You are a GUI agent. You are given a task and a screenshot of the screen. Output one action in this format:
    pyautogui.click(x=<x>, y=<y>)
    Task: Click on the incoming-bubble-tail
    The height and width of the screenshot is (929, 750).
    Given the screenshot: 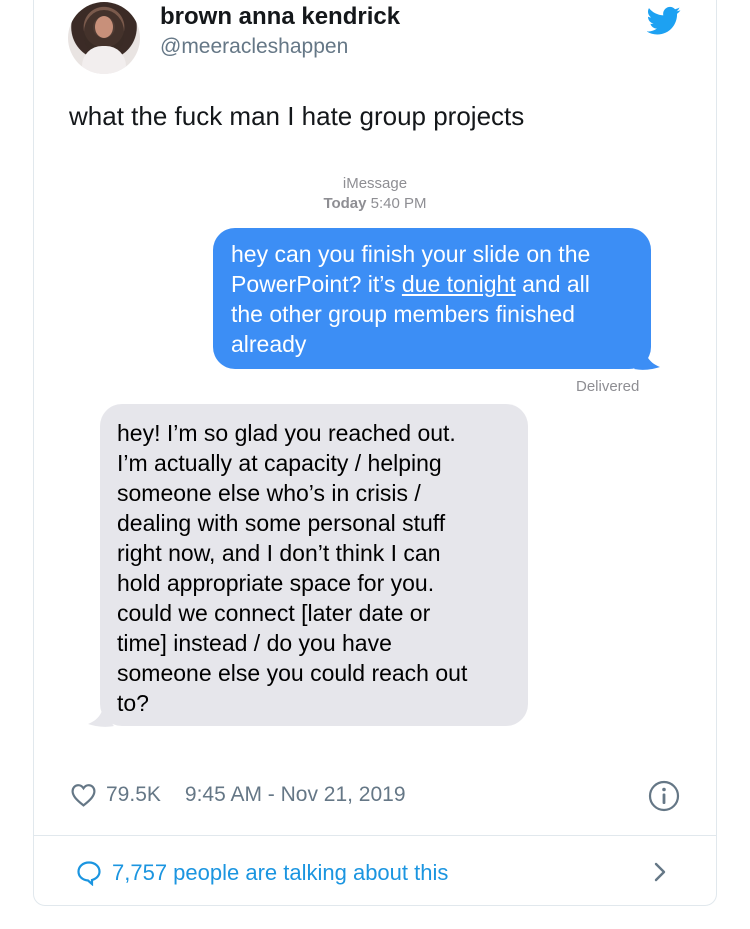 What is the action you would take?
    pyautogui.click(x=101, y=715)
    